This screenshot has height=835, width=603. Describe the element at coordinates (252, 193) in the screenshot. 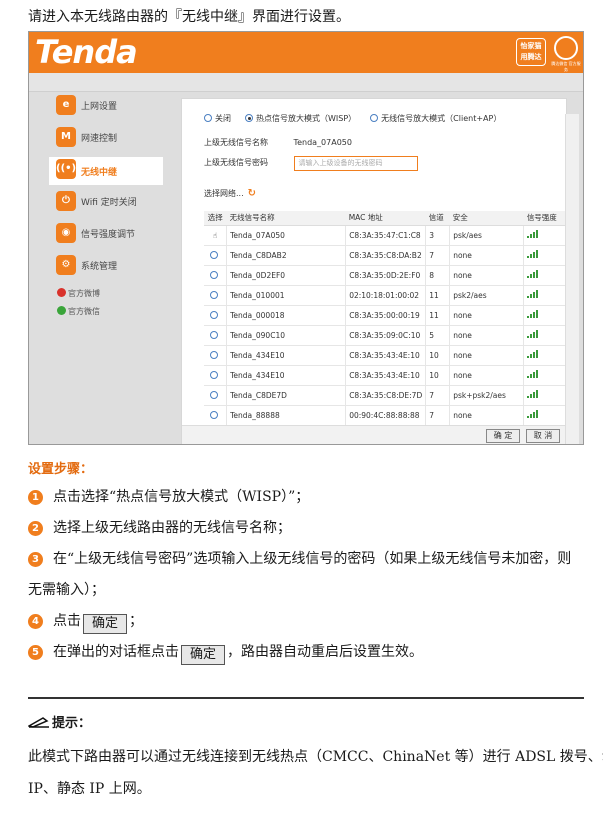

I see `refresh-icon: ↻` at that location.